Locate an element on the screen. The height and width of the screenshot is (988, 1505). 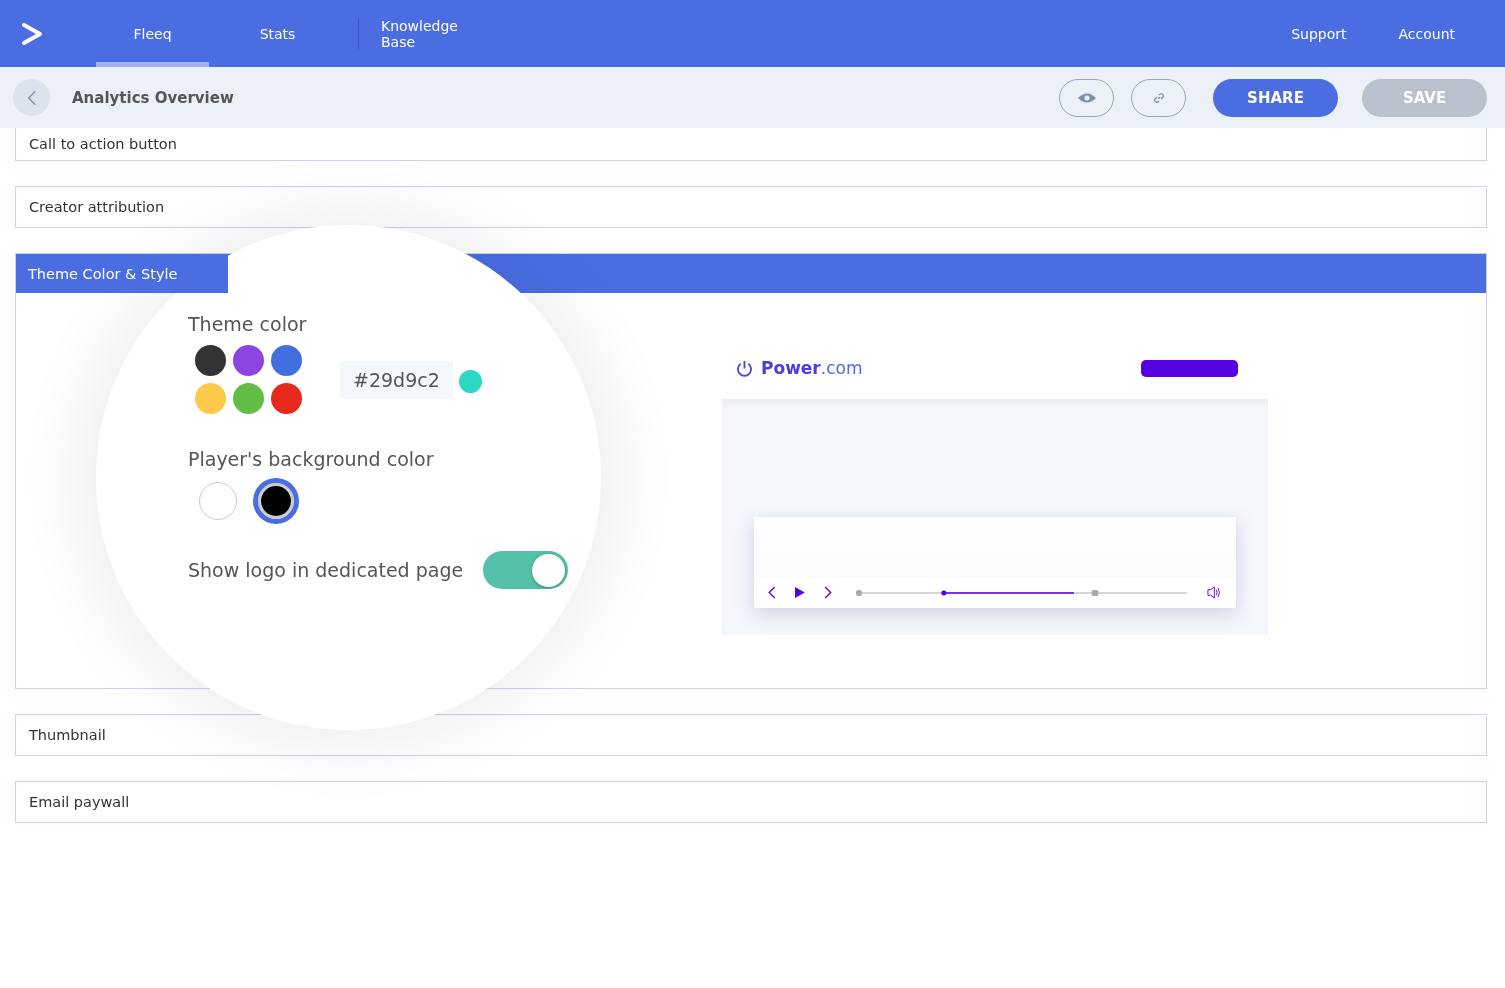
play-icon is located at coordinates (799, 592).